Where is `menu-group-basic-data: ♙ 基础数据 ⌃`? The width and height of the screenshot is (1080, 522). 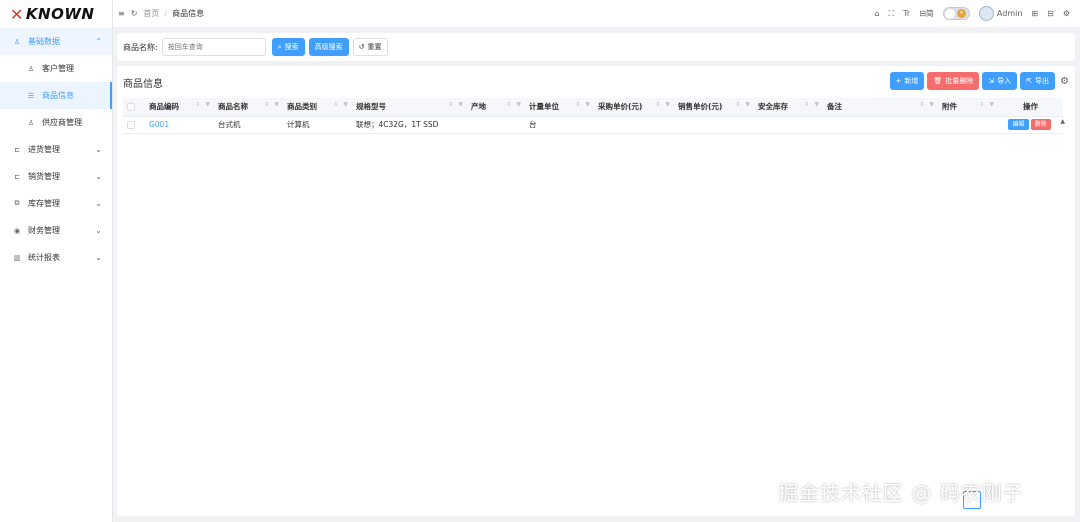
menu-group-basic-data: ♙ 基础数据 ⌃ is located at coordinates (56, 41).